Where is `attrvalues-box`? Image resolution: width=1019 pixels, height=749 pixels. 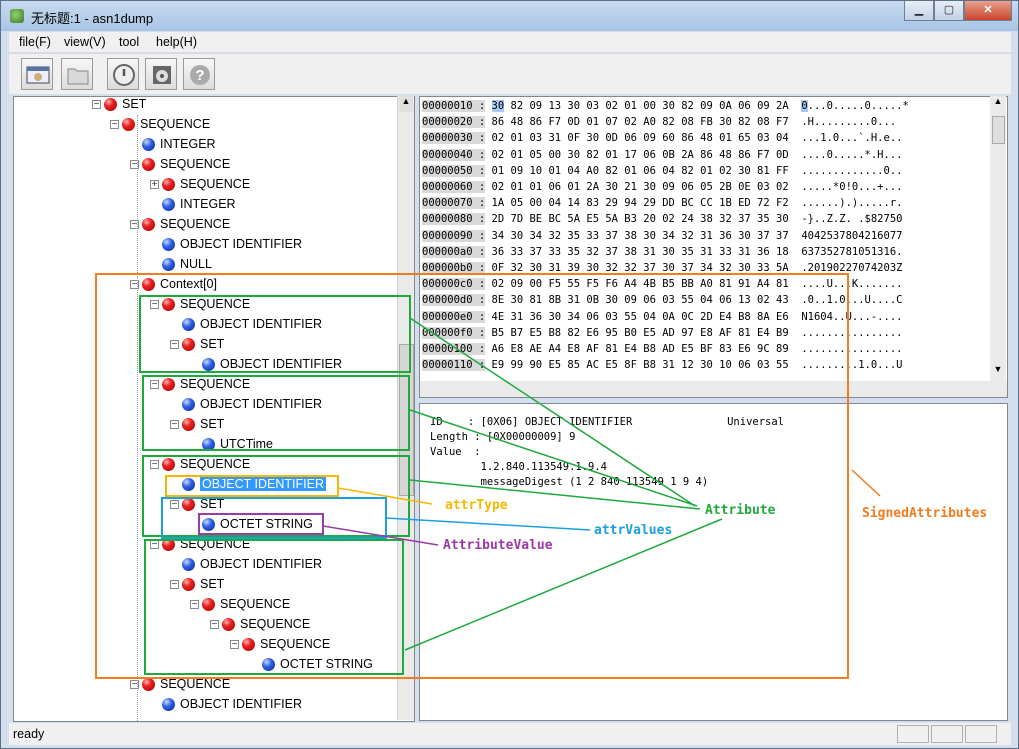
attrvalues-box is located at coordinates (274, 518).